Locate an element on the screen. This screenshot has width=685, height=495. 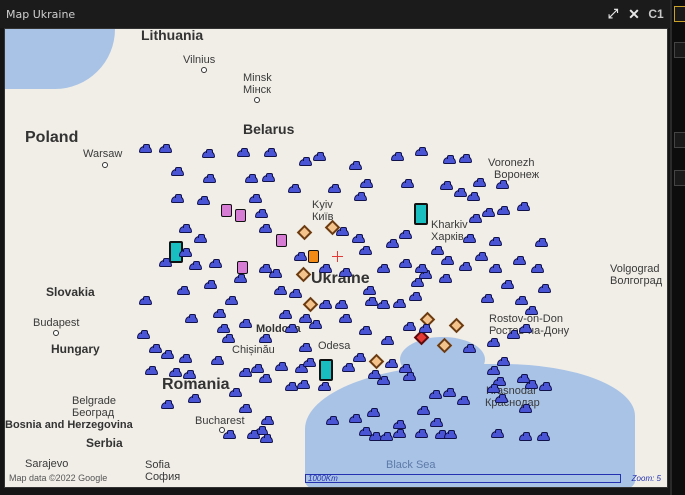
close-icon: ✕ is located at coordinates (634, 14).